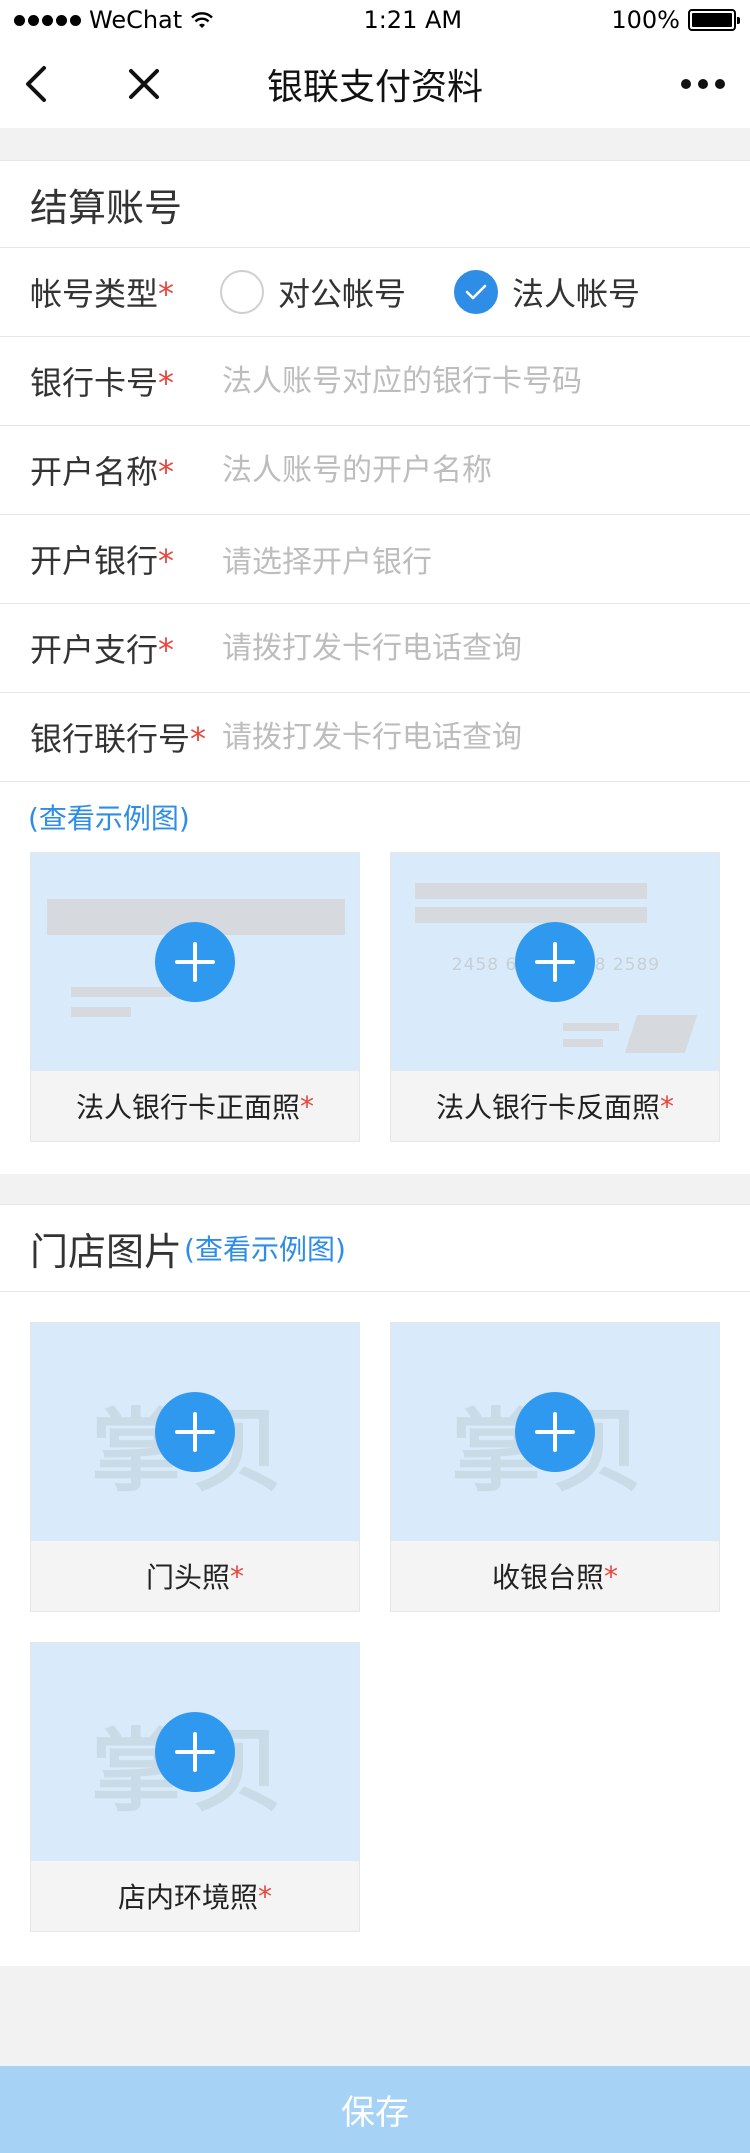 The width and height of the screenshot is (750, 2153). What do you see at coordinates (102, 650) in the screenshot?
I see `branch-label: 开户支行*` at bounding box center [102, 650].